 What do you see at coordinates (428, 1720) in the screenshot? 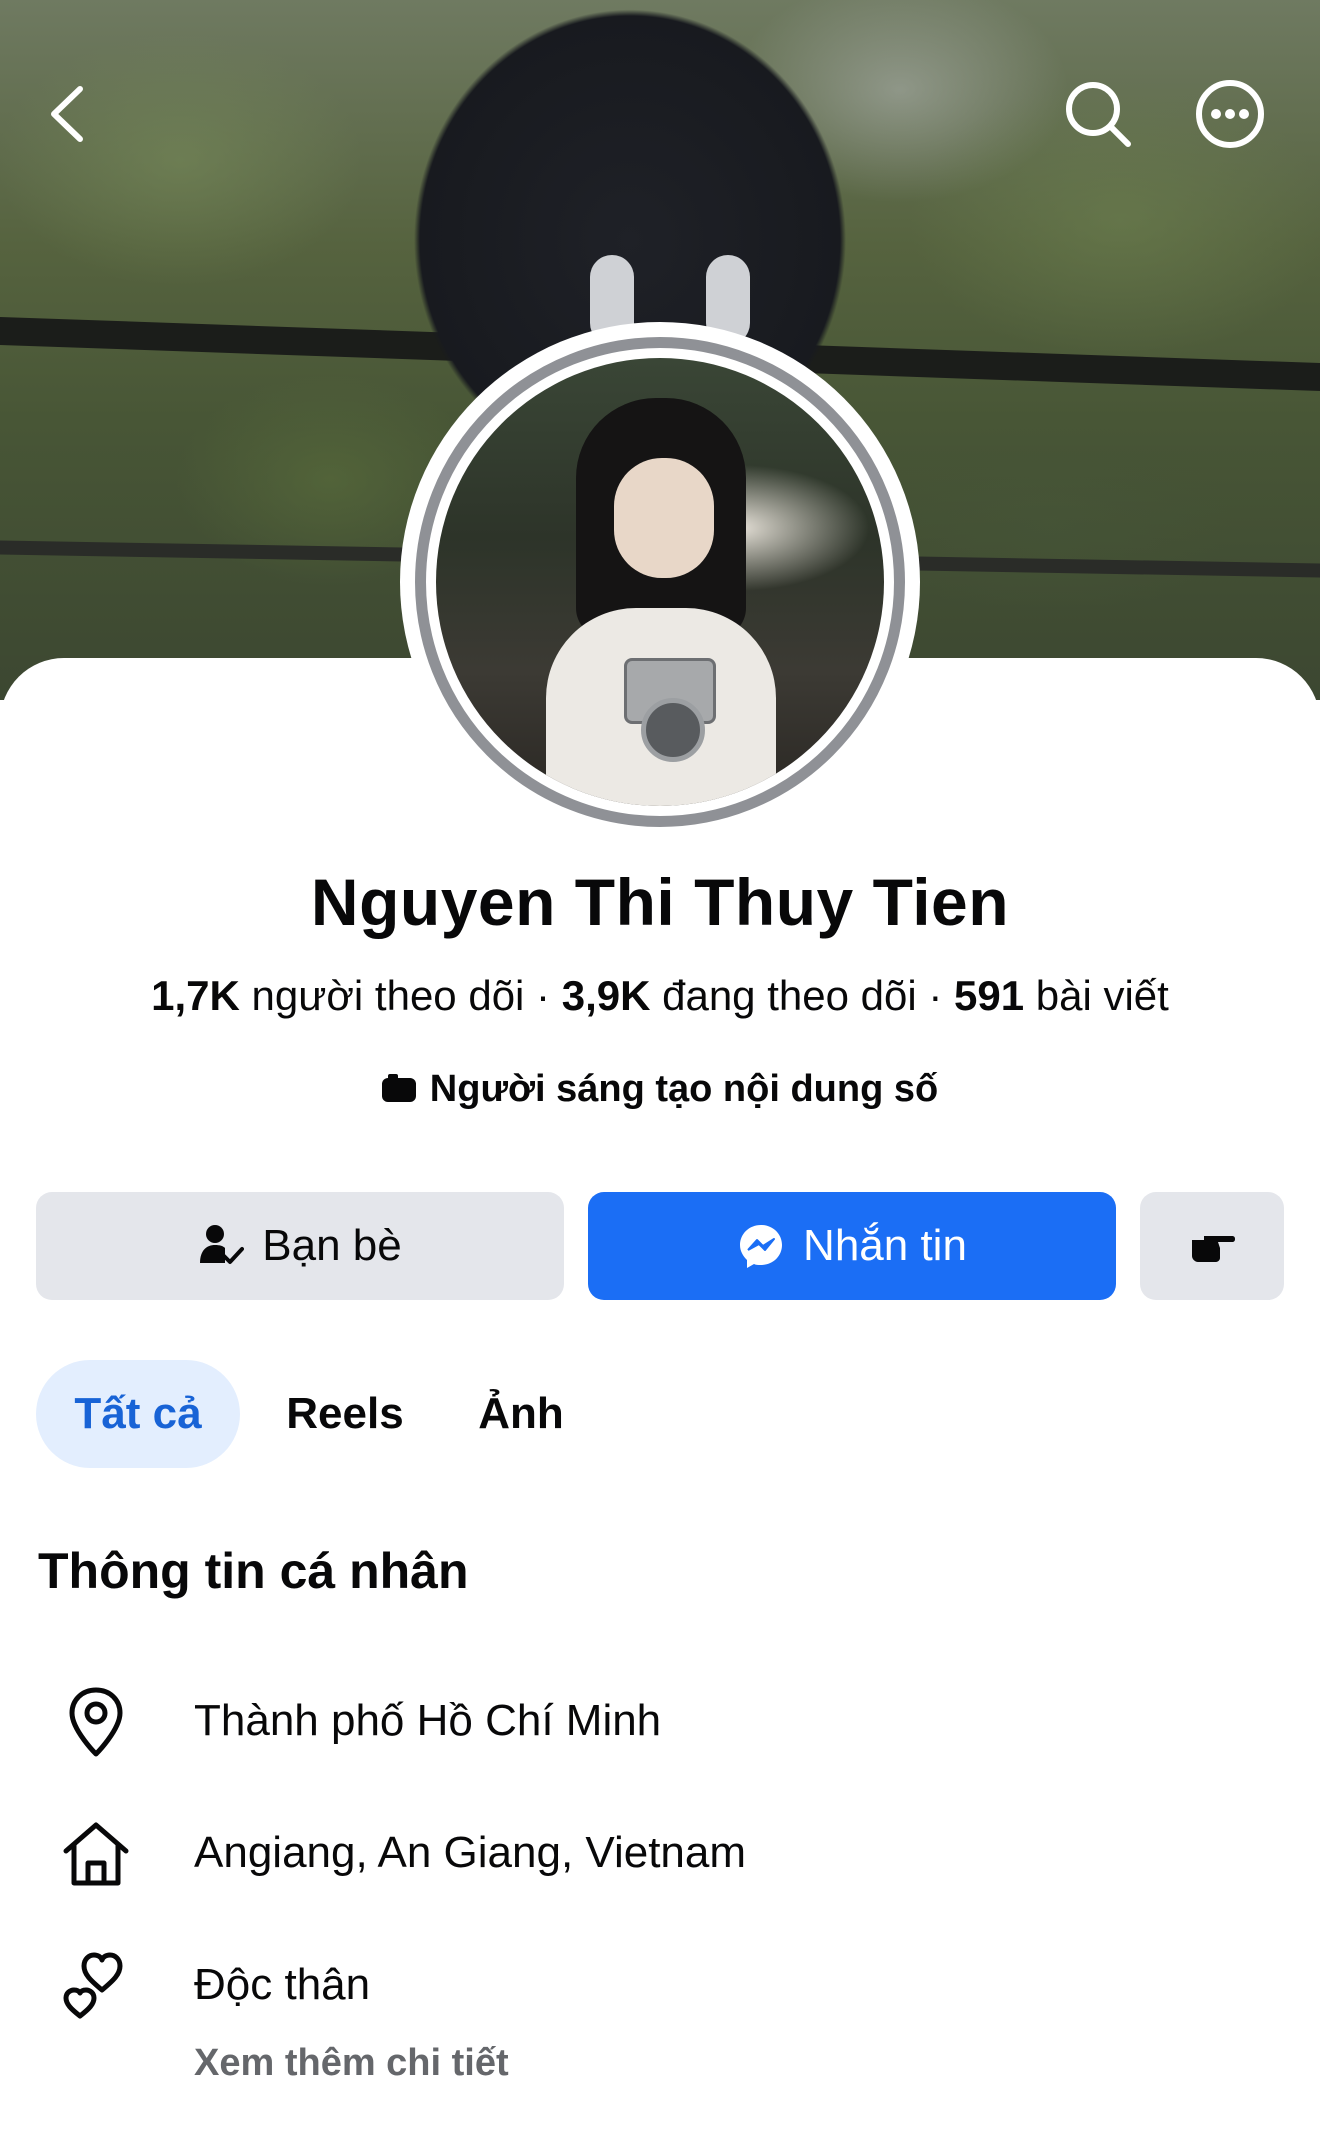
I see `current-city-text: Thành phố Hồ Chí Minh` at bounding box center [428, 1720].